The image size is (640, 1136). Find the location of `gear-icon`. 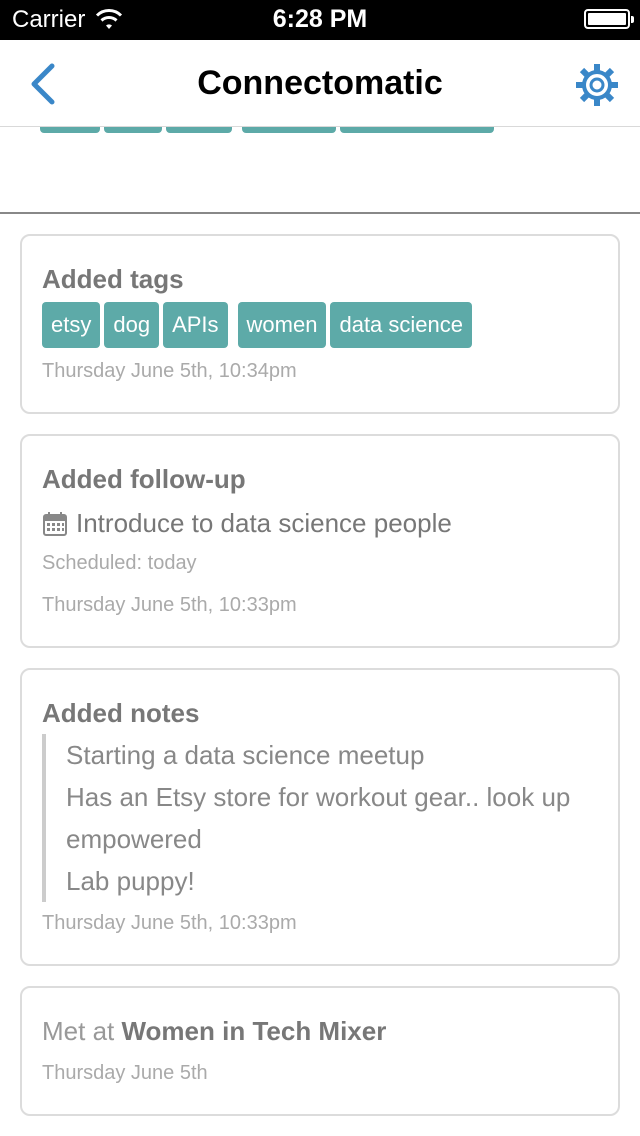

gear-icon is located at coordinates (597, 85).